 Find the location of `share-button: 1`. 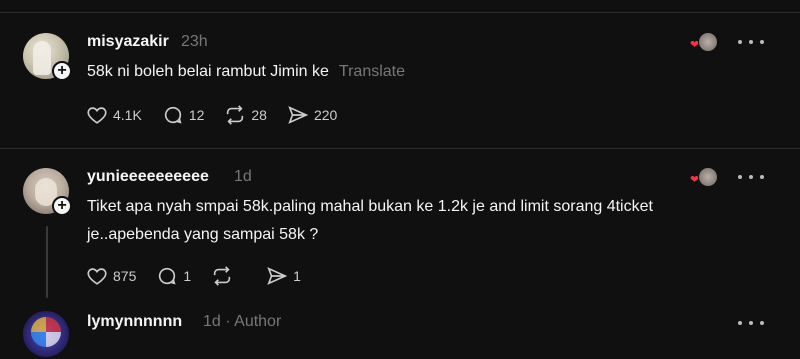

share-button: 1 is located at coordinates (283, 276).